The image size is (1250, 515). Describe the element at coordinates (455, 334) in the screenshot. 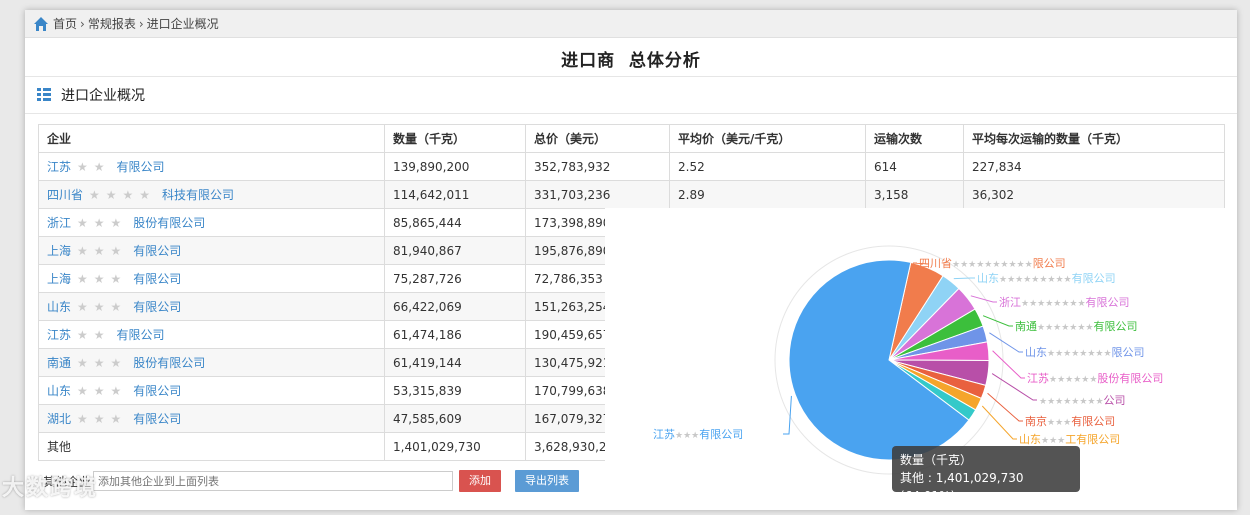

I see `quantity-cell: 61,474,186` at that location.